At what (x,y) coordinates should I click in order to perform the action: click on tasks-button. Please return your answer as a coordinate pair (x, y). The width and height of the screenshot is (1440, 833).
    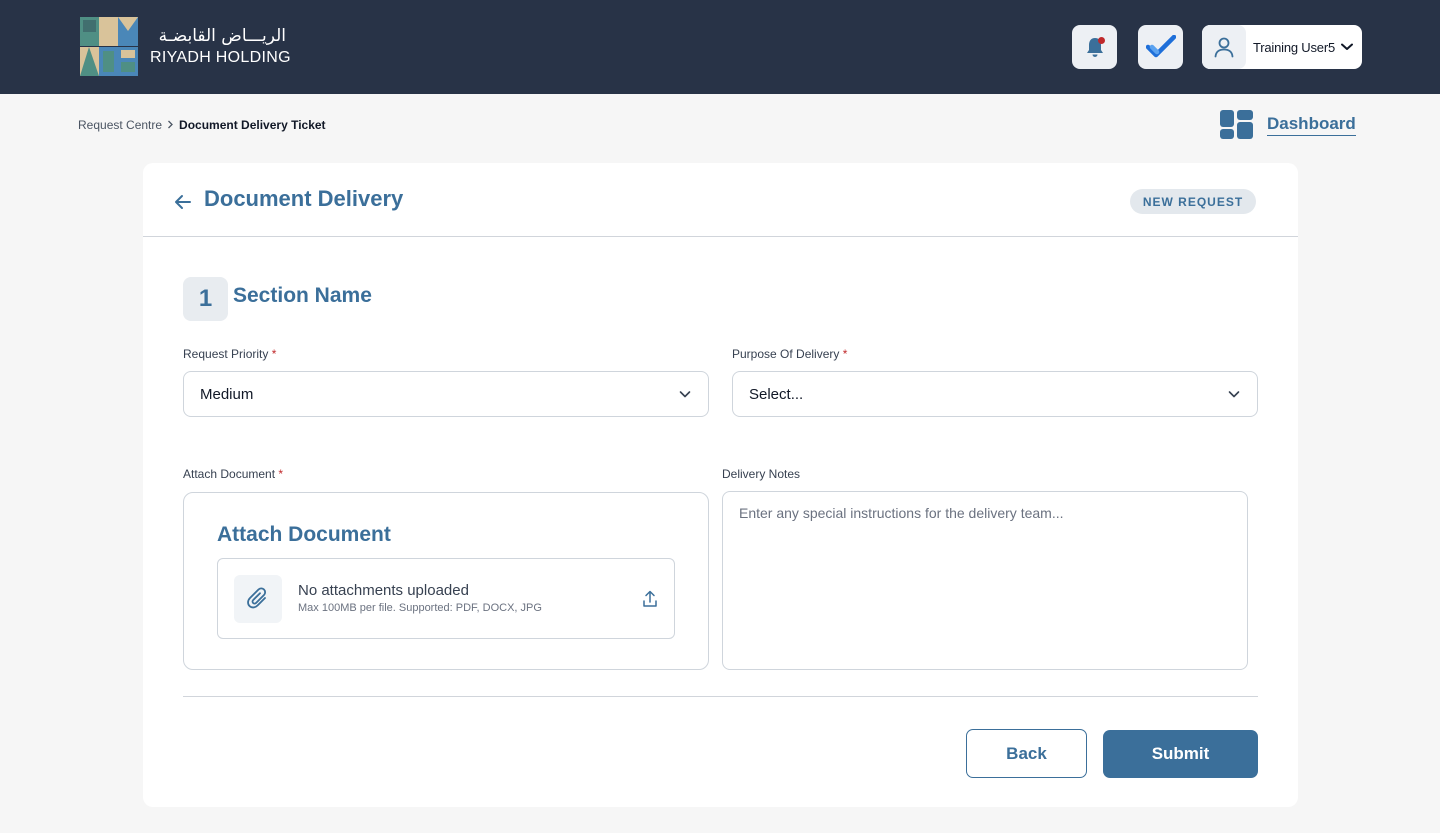
    Looking at the image, I should click on (1160, 47).